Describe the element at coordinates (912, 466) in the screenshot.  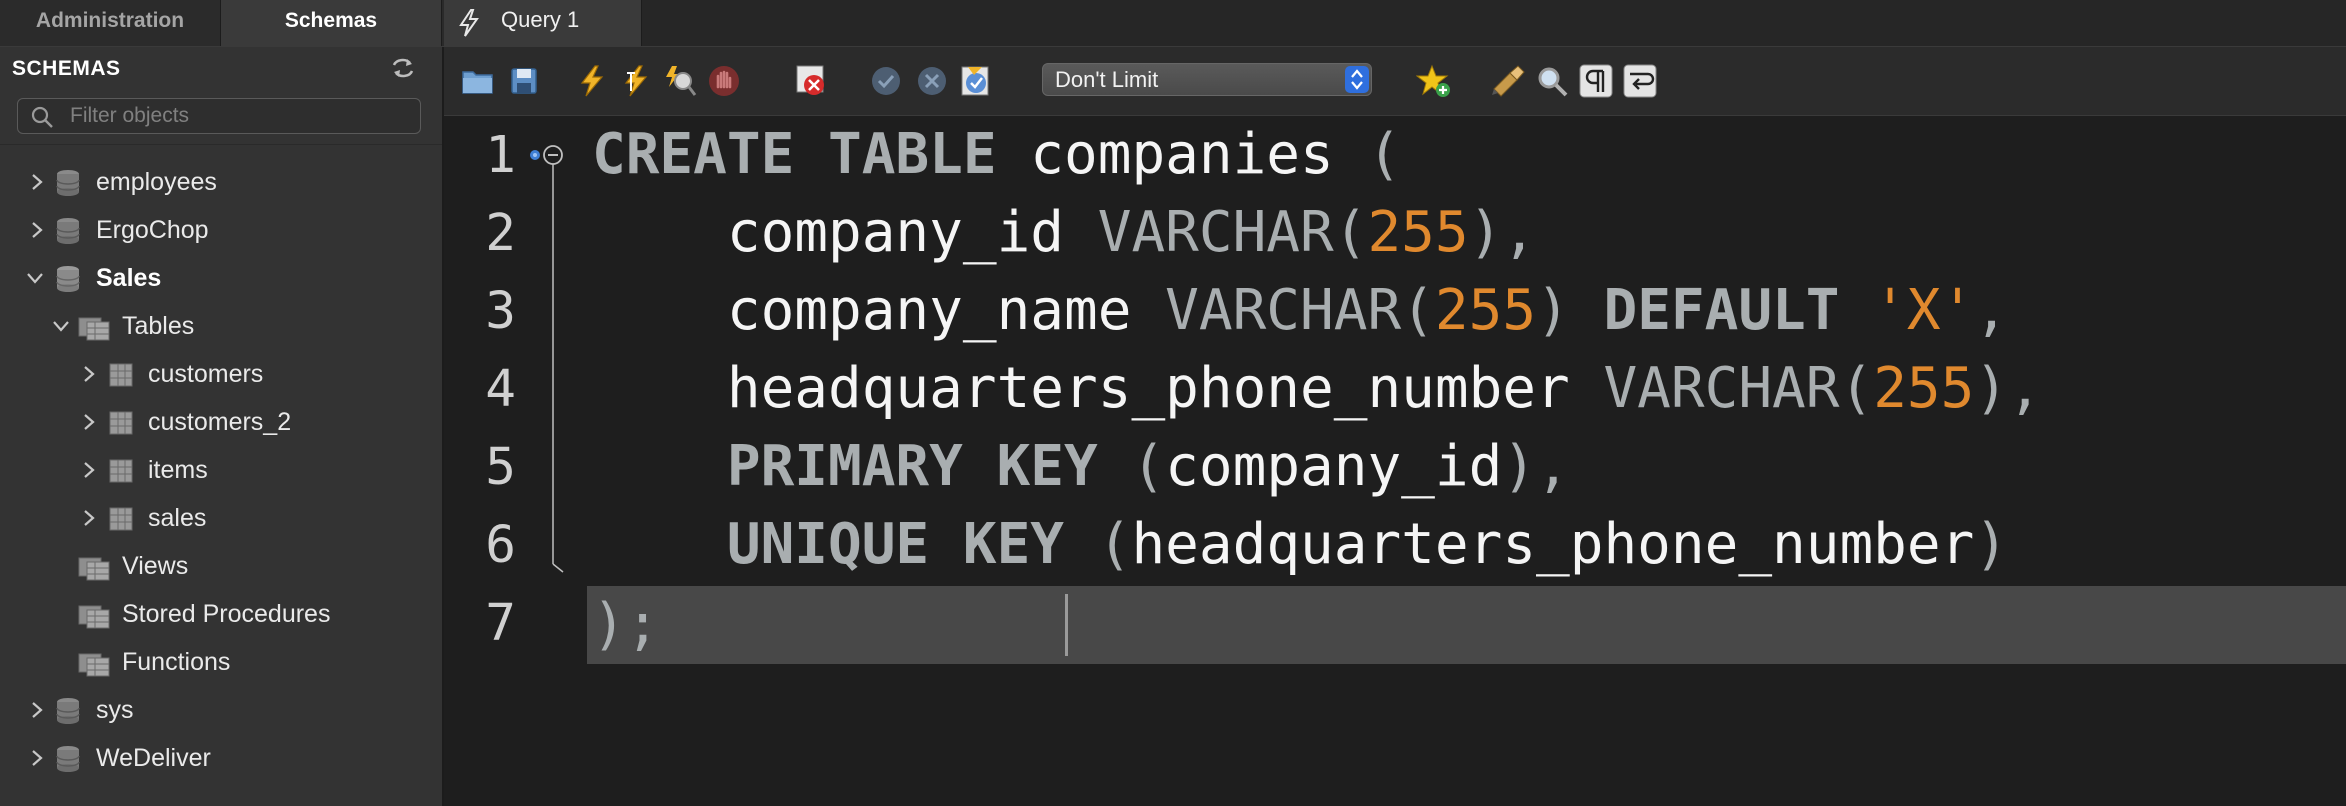
I see `code-token: PRIMARY KEY` at that location.